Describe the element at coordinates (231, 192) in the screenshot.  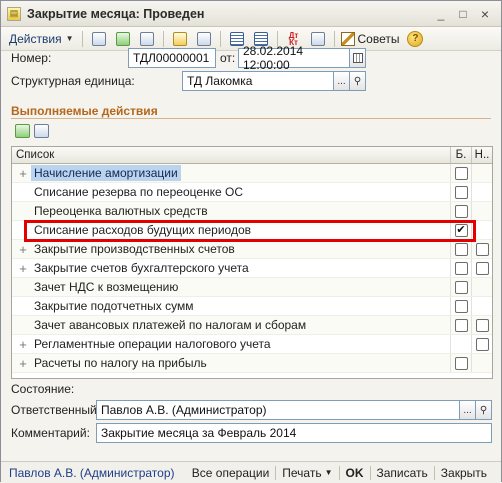
I see `list-cell: Списание резерва по переоценке ОС` at that location.